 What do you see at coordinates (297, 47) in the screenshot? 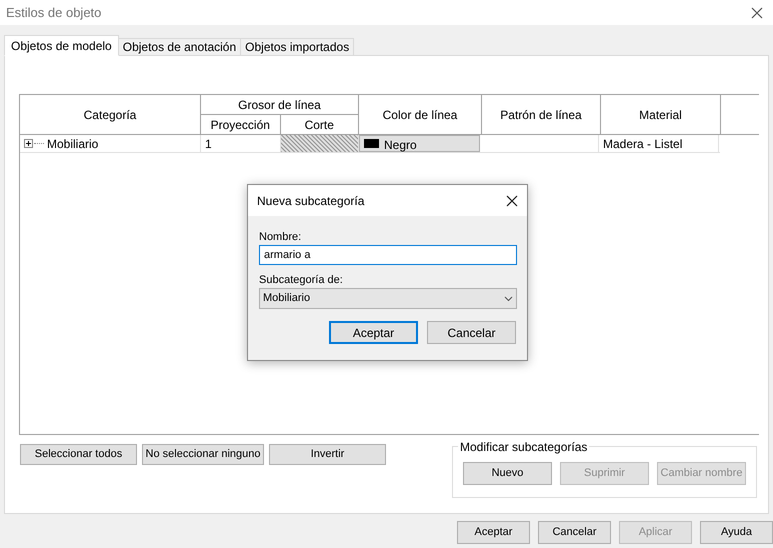
I see `tab: Objetos importados` at bounding box center [297, 47].